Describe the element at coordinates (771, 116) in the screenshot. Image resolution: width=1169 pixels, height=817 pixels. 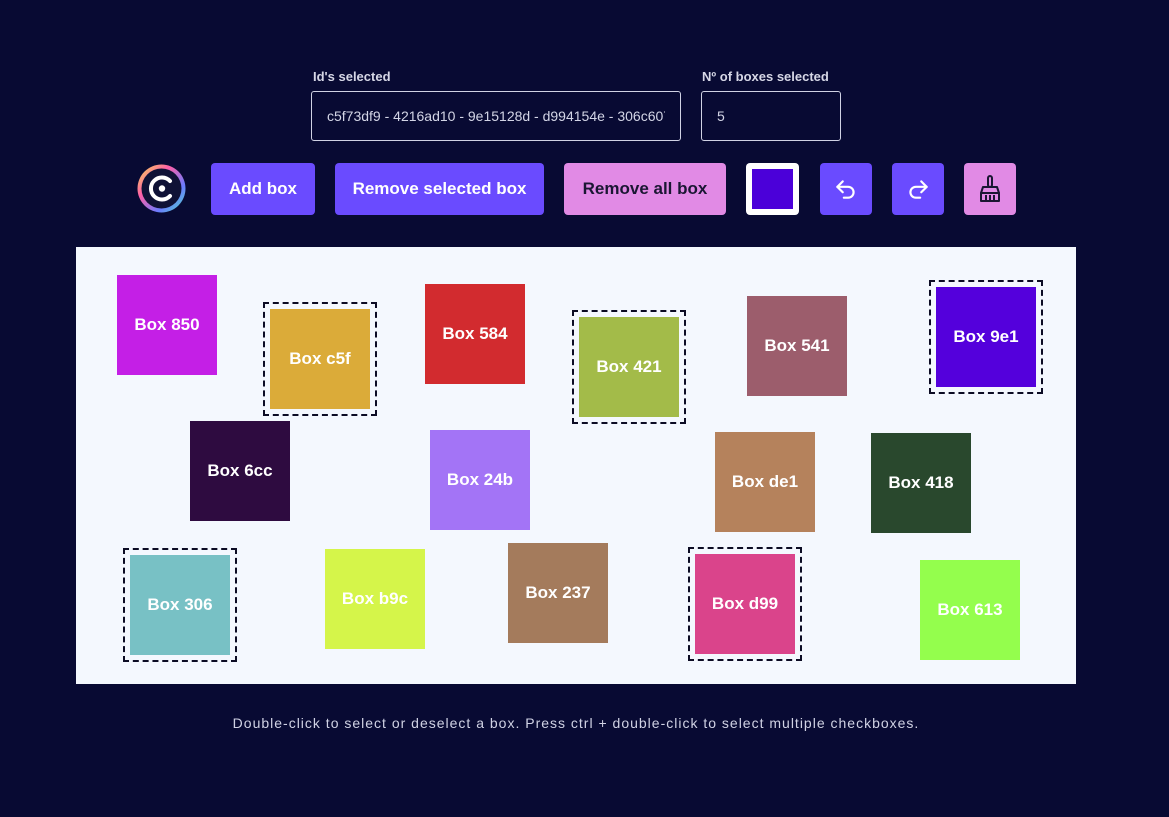
I see `count-selected-input` at that location.